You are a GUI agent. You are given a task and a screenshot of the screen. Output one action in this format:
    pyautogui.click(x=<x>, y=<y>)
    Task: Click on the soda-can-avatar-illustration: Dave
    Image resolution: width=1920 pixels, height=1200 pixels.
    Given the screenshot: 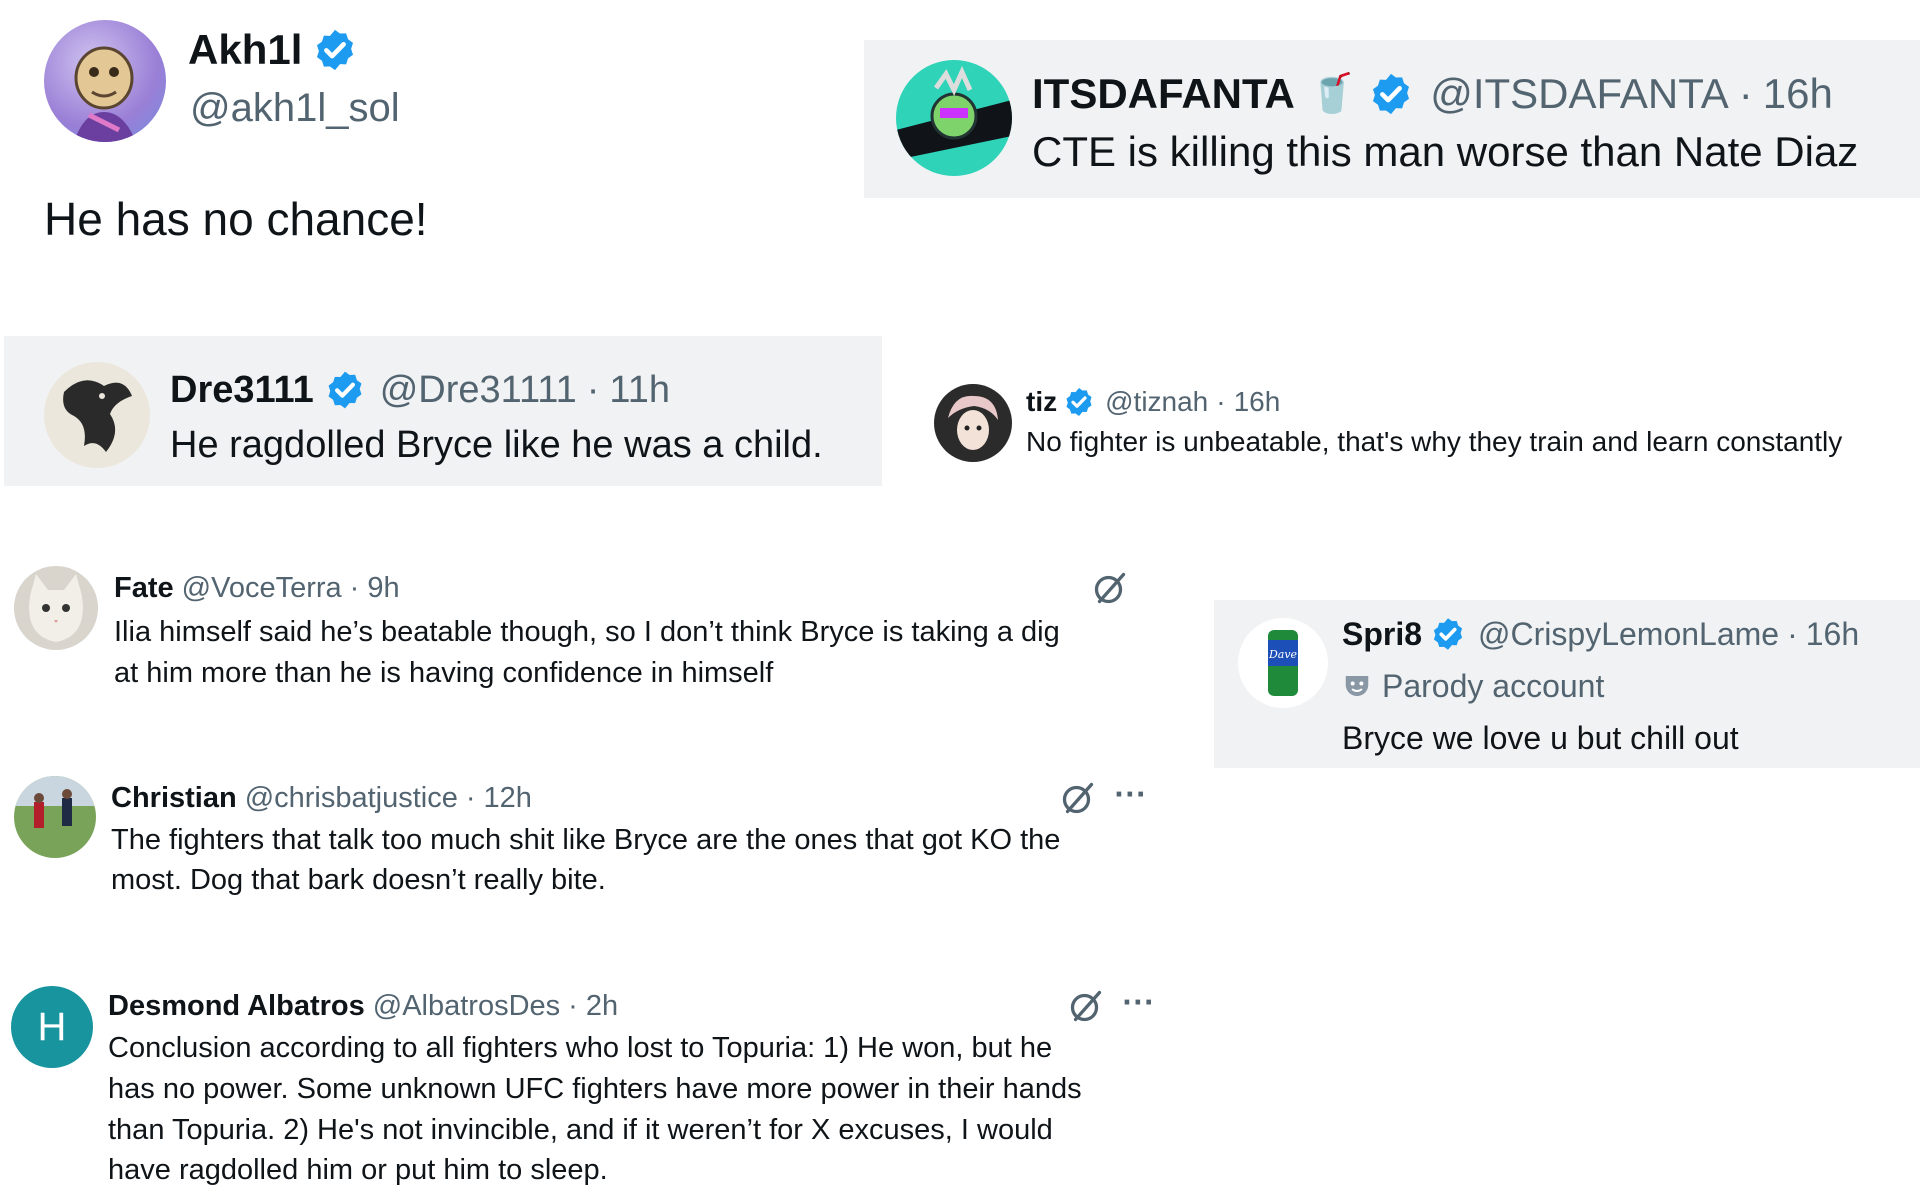 What is the action you would take?
    pyautogui.click(x=1283, y=663)
    